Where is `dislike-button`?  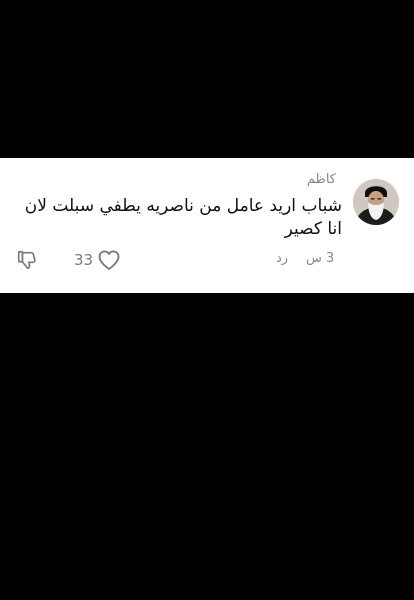
dislike-button is located at coordinates (27, 260).